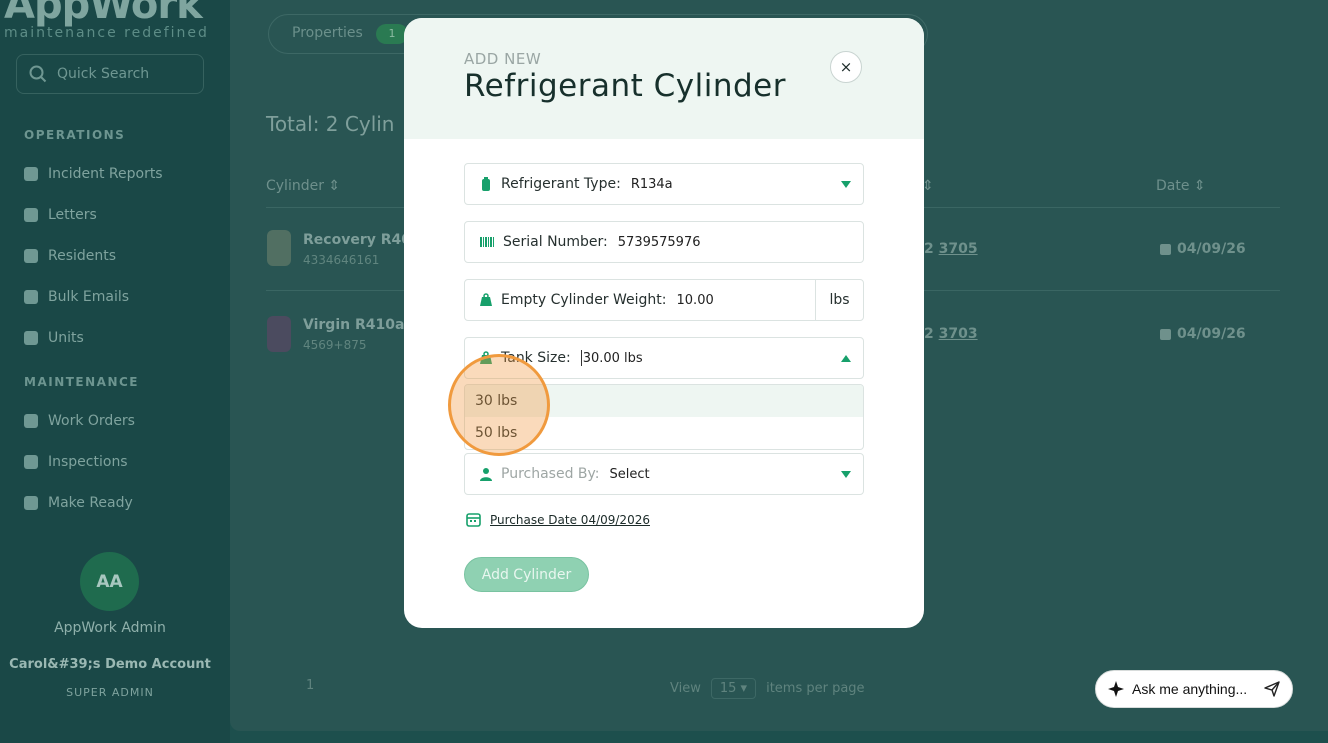 The width and height of the screenshot is (1328, 743). I want to click on app-logo: AppWork, so click(103, 14).